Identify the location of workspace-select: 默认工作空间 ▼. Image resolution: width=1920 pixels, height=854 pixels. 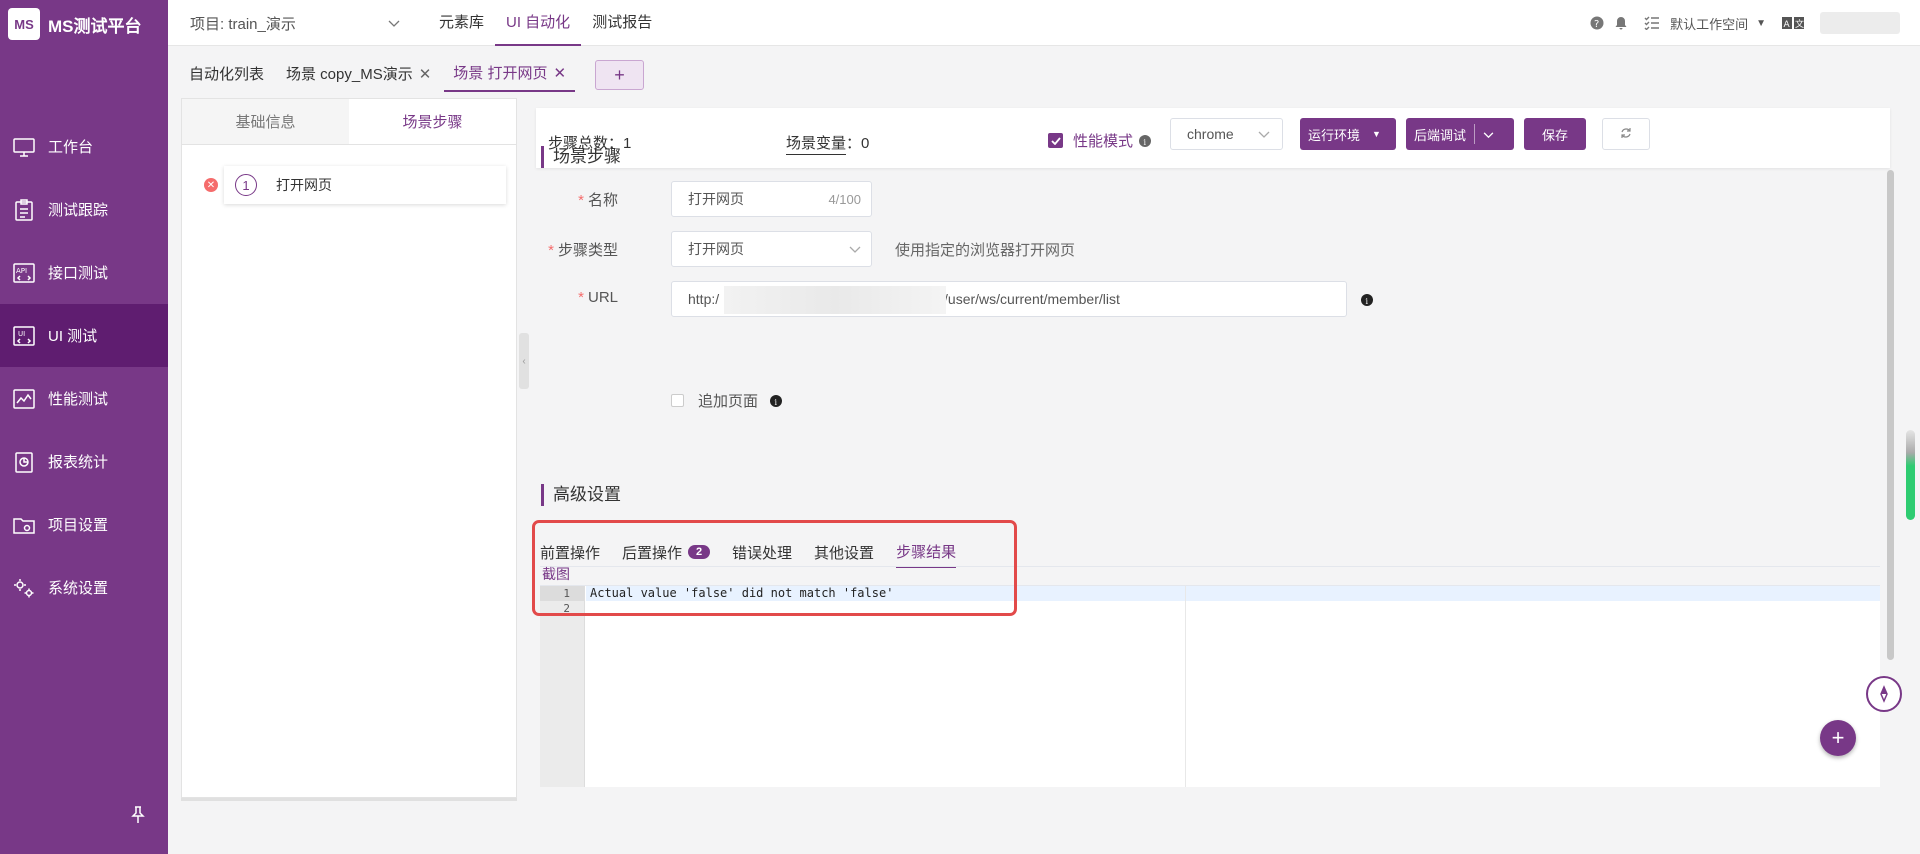
(1718, 23).